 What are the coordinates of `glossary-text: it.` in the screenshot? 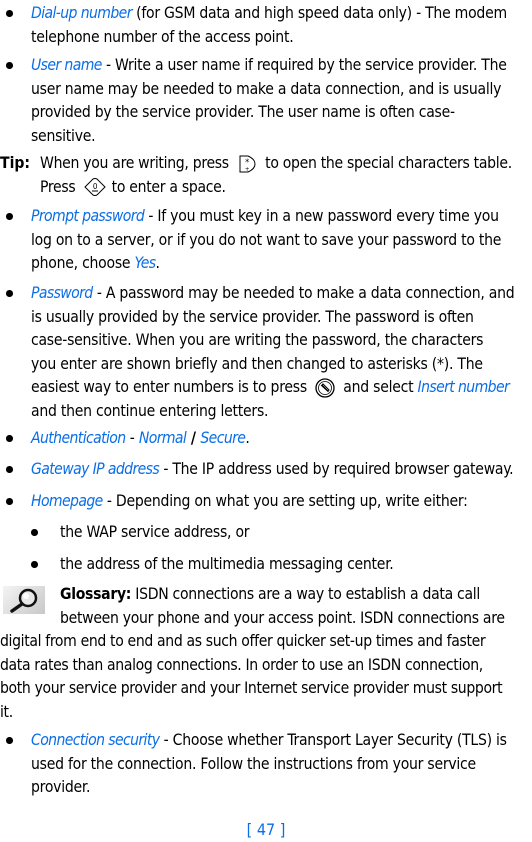 It's located at (6, 711).